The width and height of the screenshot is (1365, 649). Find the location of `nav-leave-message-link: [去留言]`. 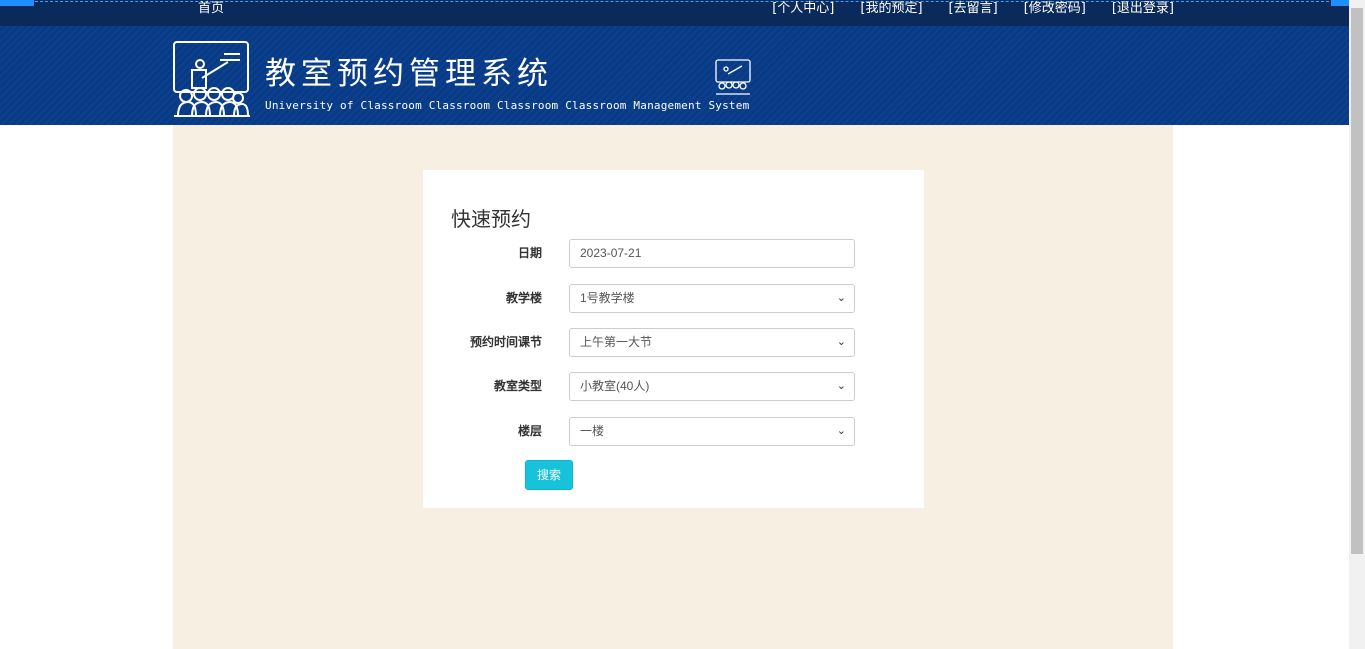

nav-leave-message-link: [去留言] is located at coordinates (973, 9).